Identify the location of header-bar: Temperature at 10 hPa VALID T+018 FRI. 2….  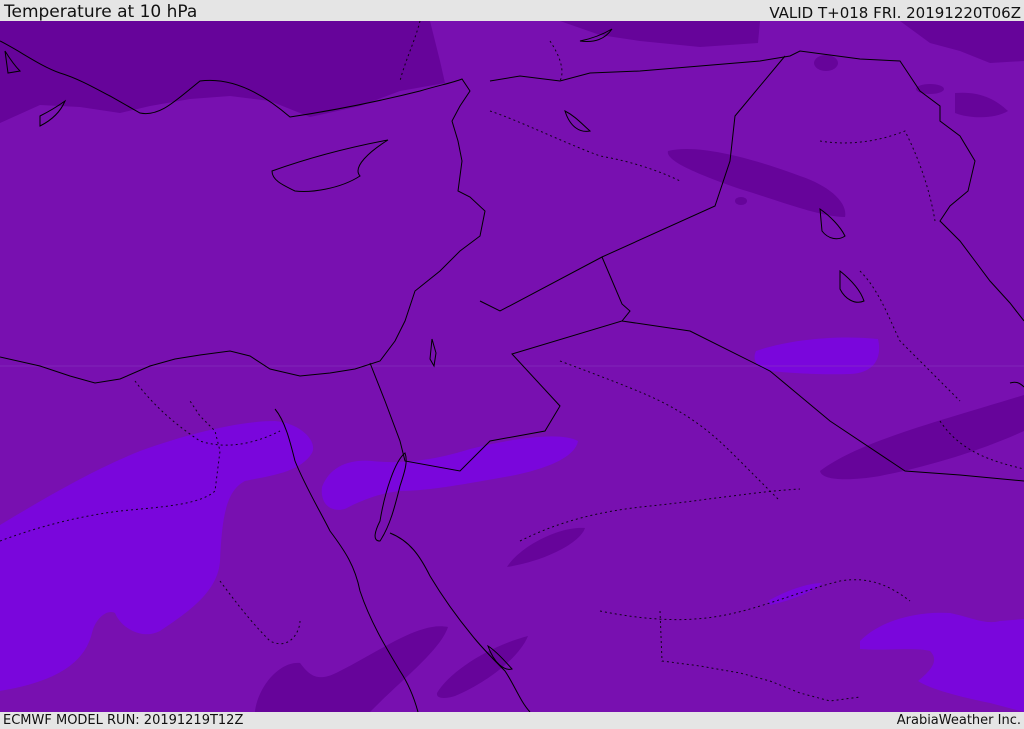
(512, 10).